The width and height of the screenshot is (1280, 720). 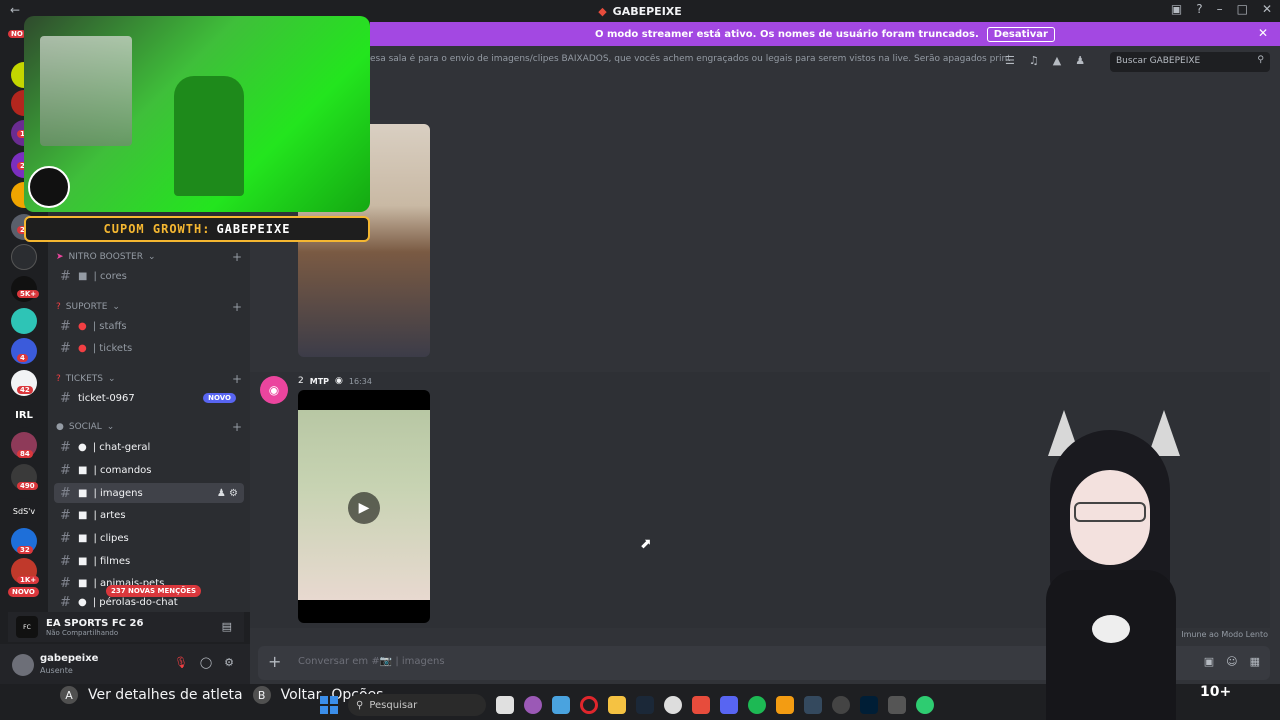 I want to click on arrow-left-icon: ←, so click(x=15, y=10).